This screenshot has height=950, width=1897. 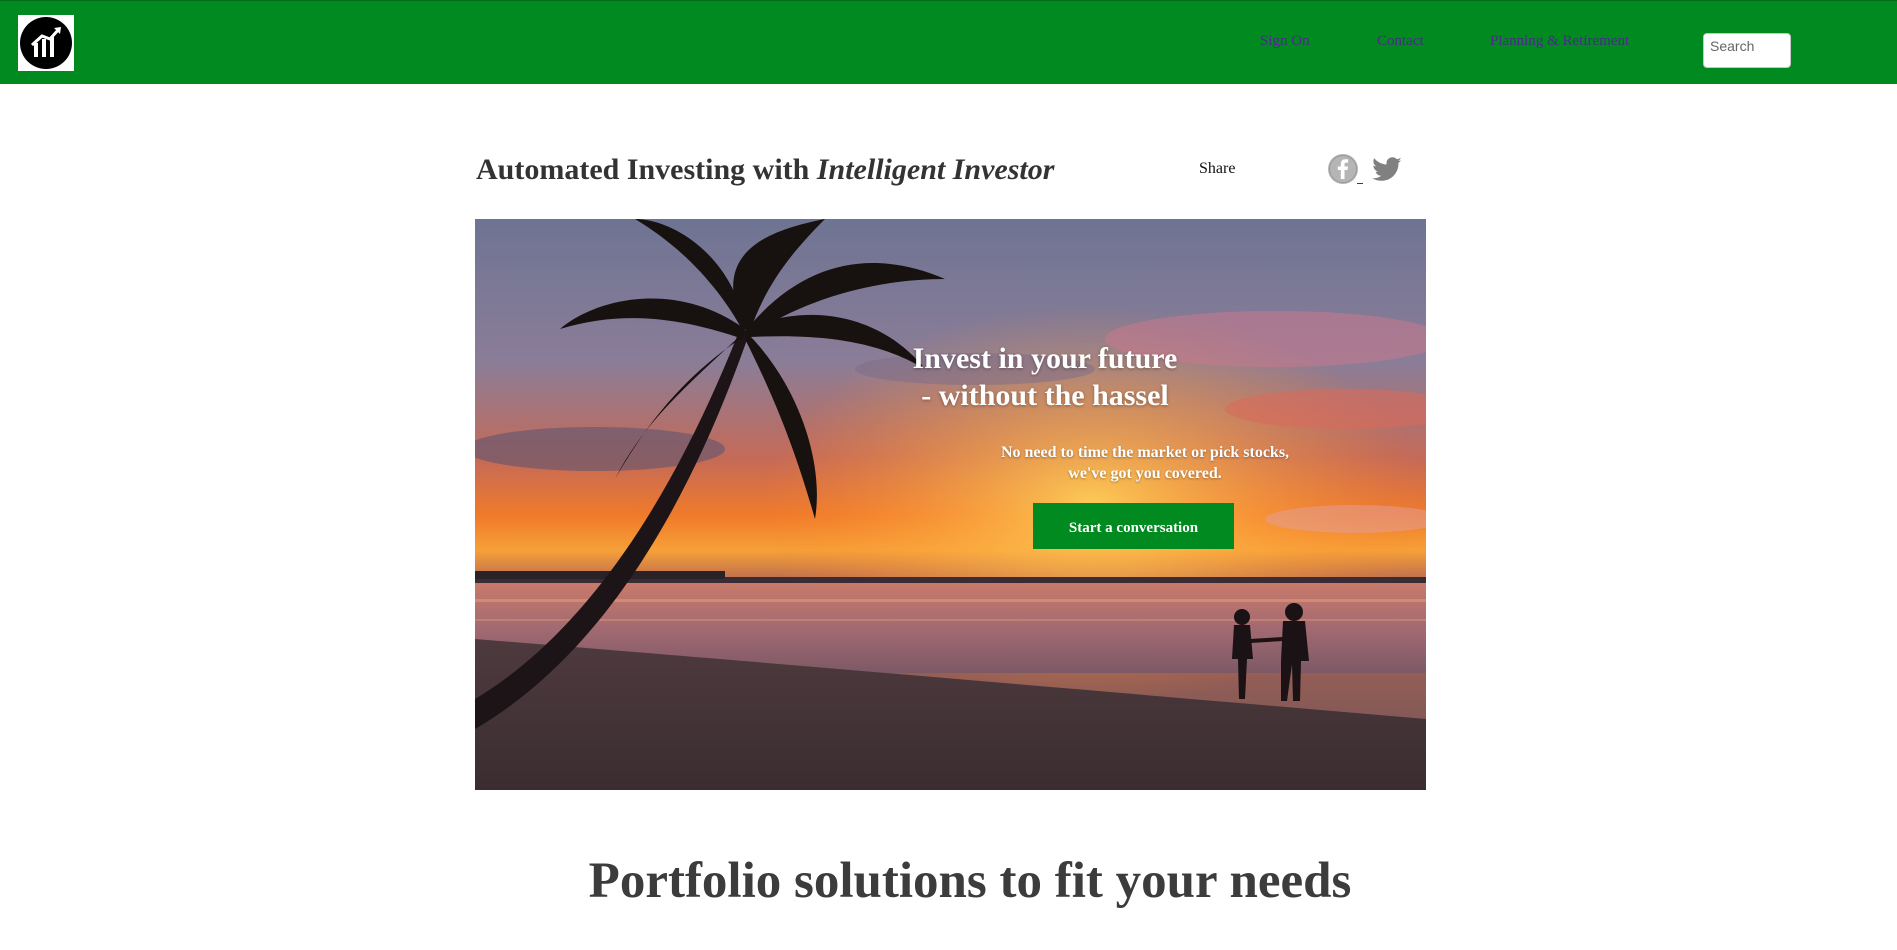 What do you see at coordinates (1400, 41) in the screenshot?
I see `nav-link-contact: Contact` at bounding box center [1400, 41].